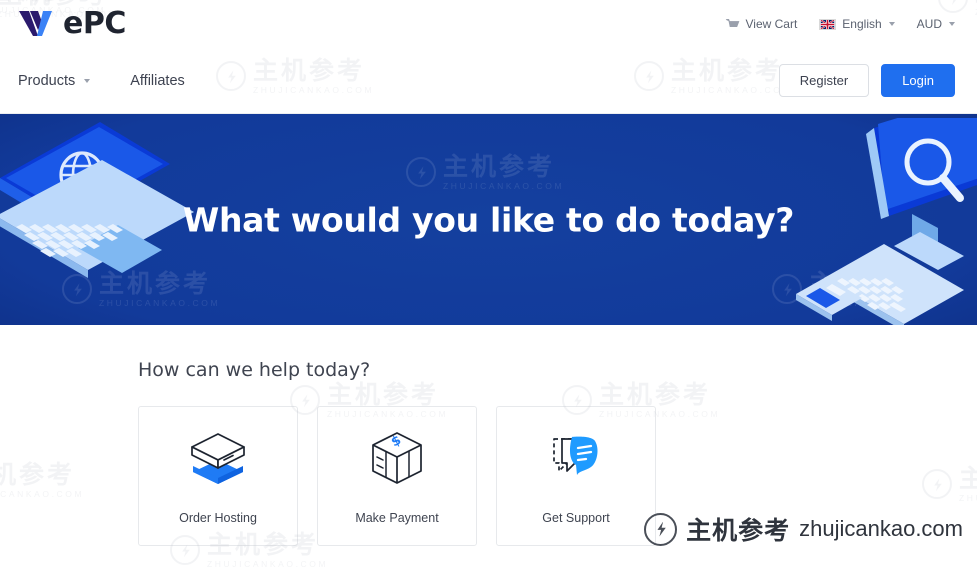  I want to click on top-utility-bar: ePC View Cart English, so click(488, 24).